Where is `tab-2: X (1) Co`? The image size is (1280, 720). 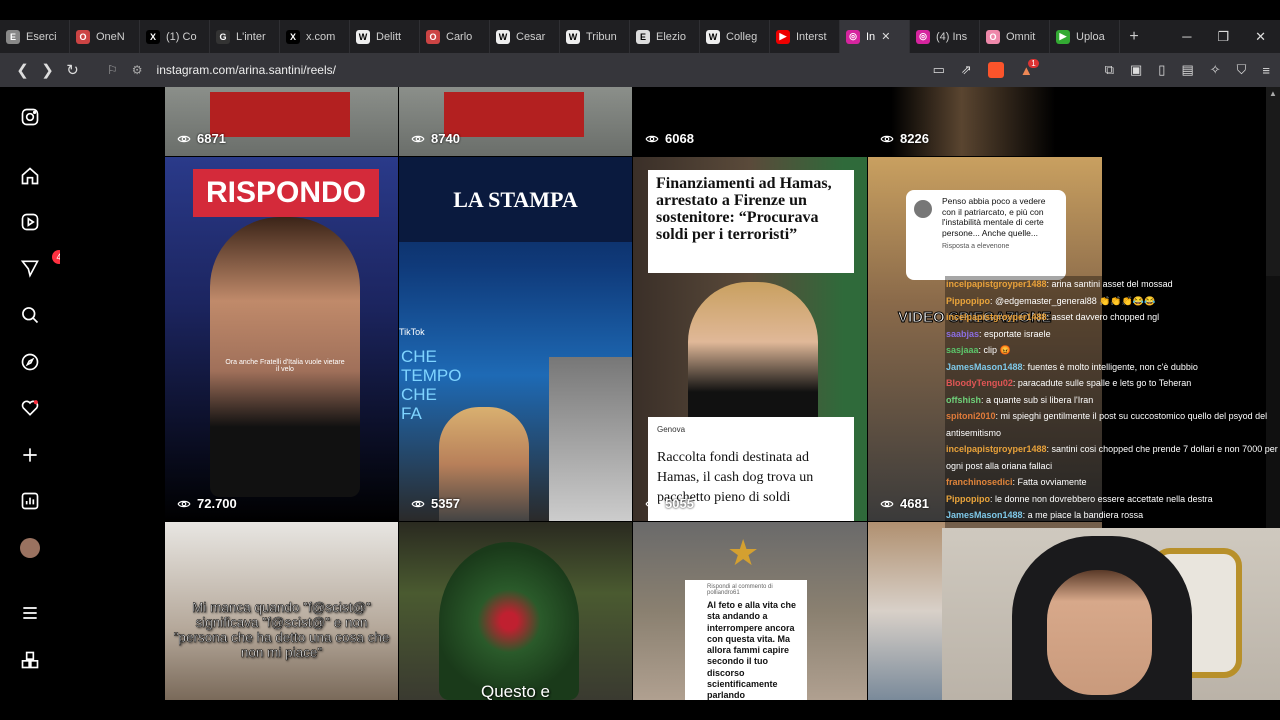
tab-2: X (1) Co is located at coordinates (175, 36).